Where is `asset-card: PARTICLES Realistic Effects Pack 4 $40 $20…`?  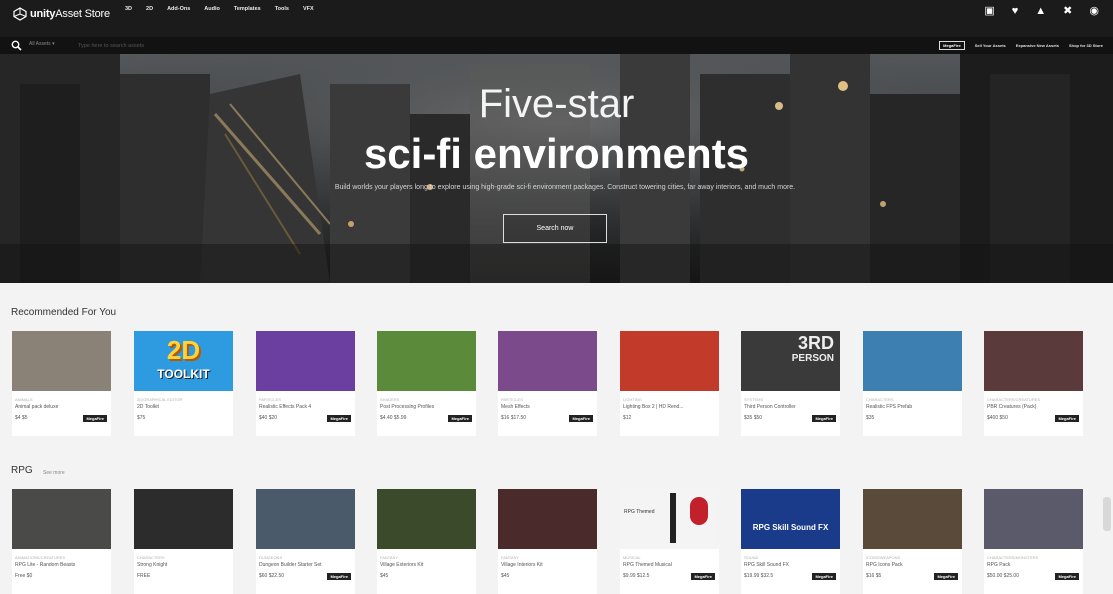 asset-card: PARTICLES Realistic Effects Pack 4 $40 $20… is located at coordinates (305, 383).